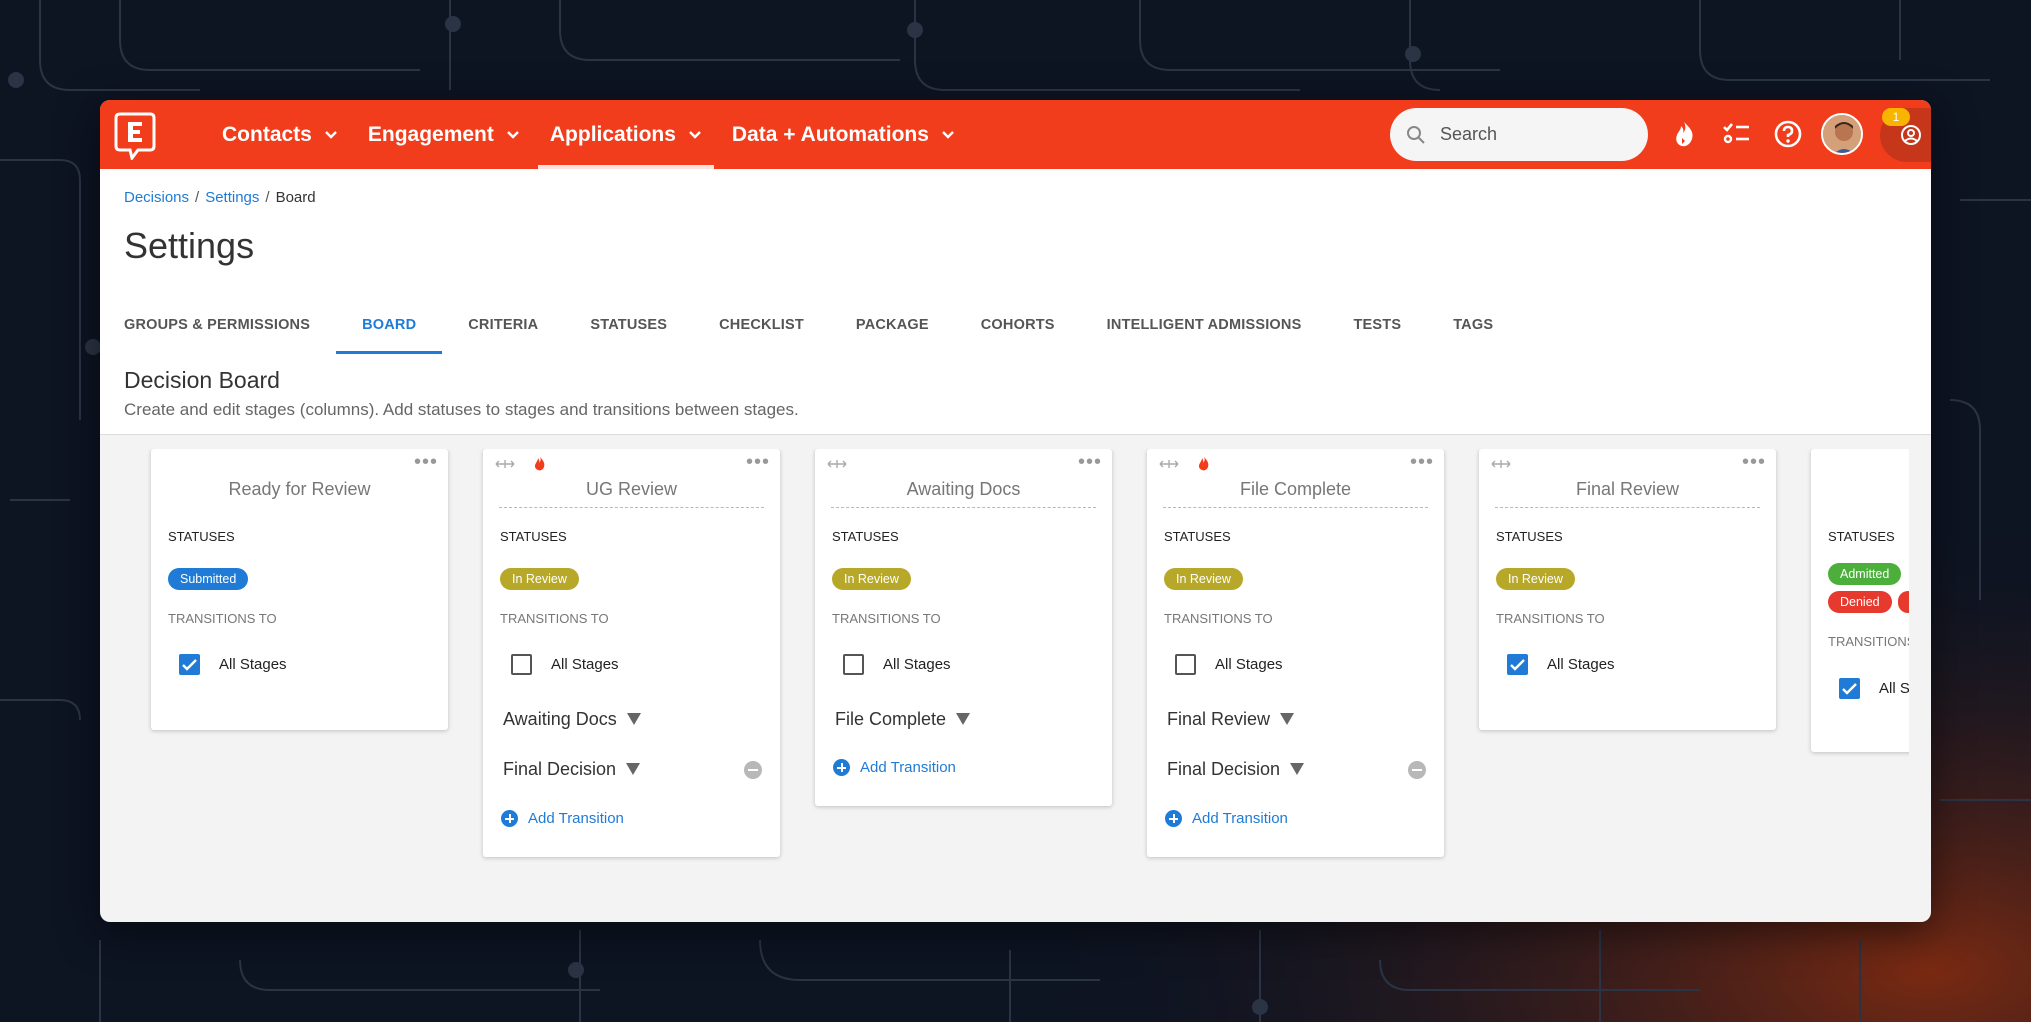  I want to click on user-alert-icon, so click(1911, 135).